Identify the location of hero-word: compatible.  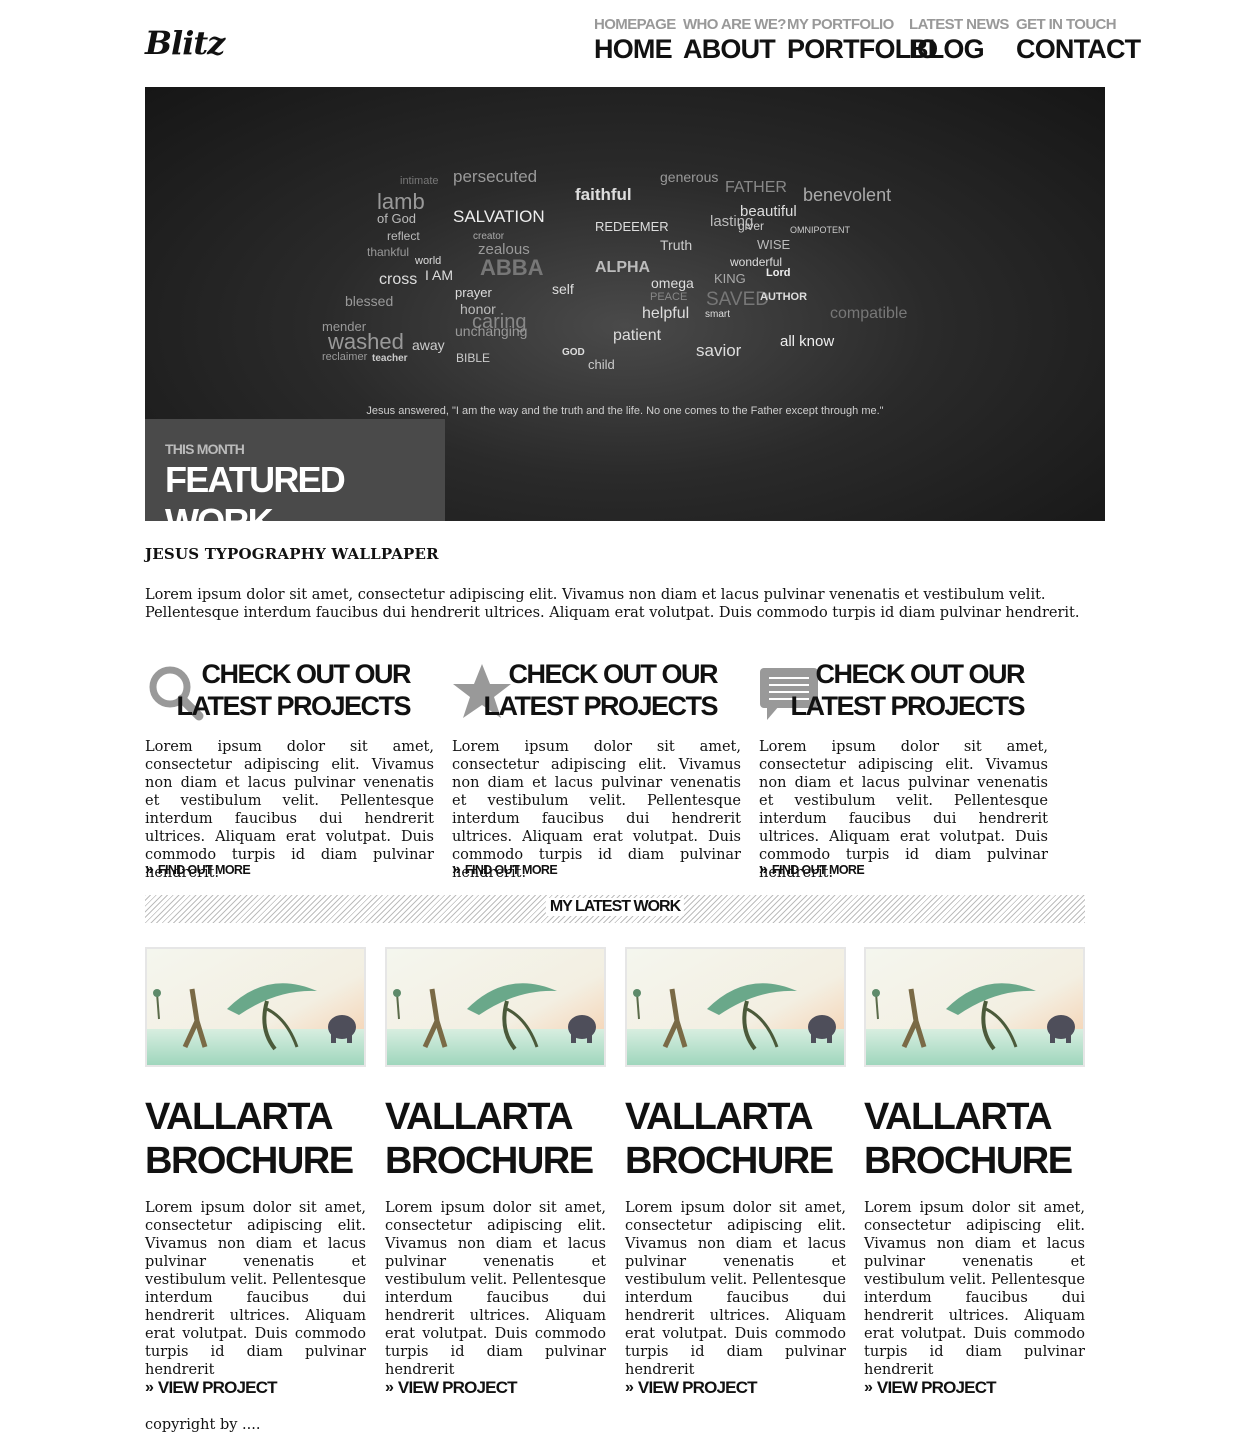
(869, 313).